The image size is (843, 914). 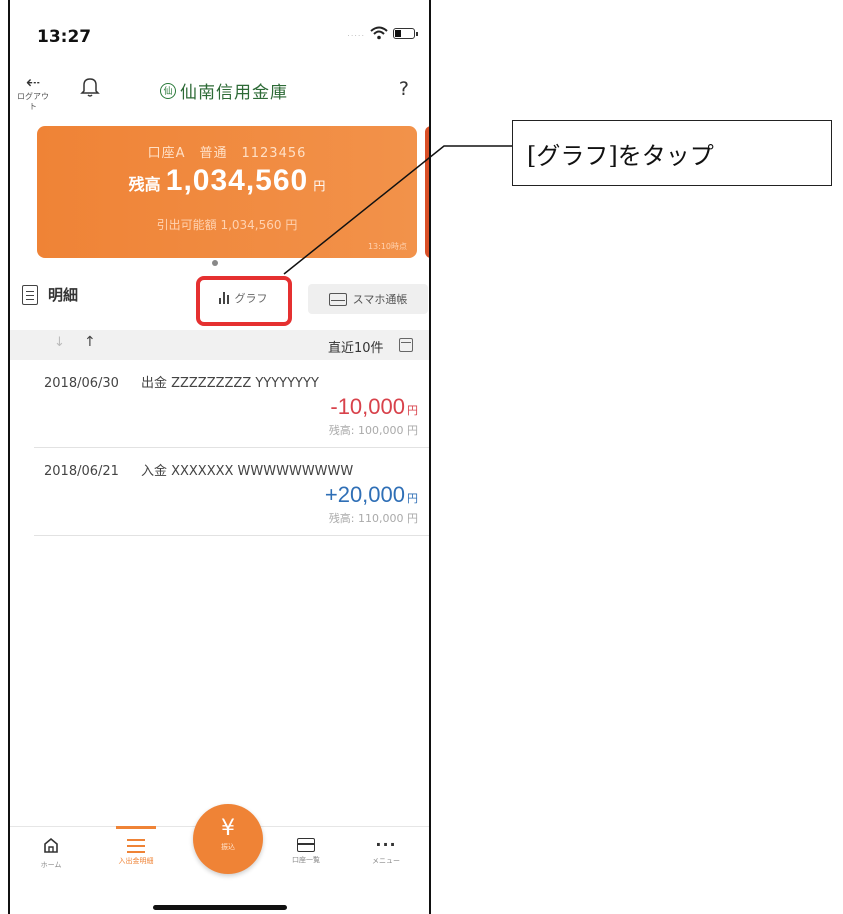 What do you see at coordinates (51, 853) in the screenshot?
I see `nav-home: ホーム` at bounding box center [51, 853].